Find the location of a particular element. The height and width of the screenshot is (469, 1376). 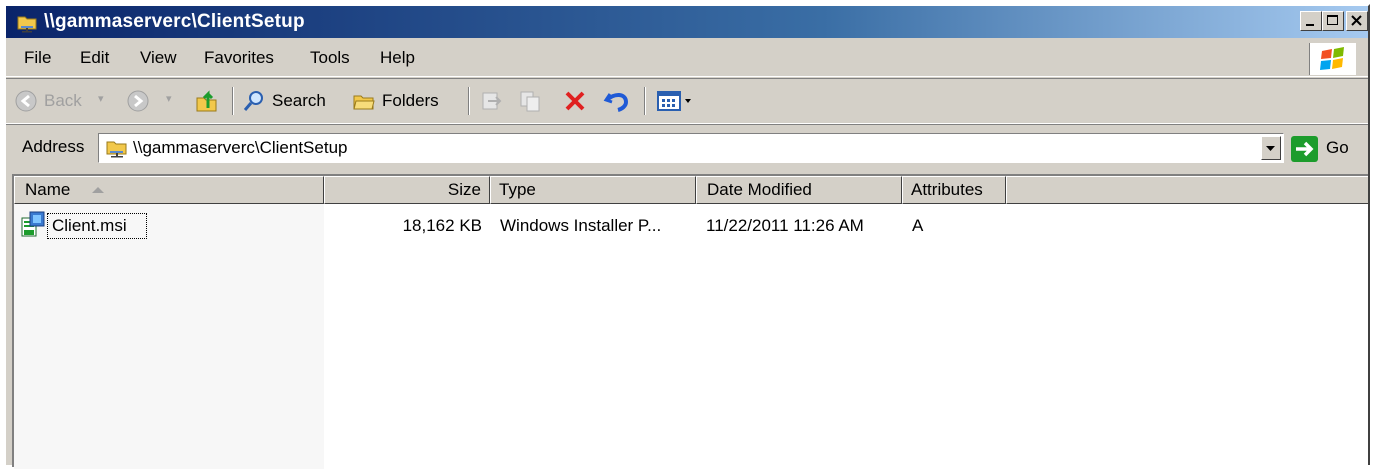

undo-button is located at coordinates (617, 101).